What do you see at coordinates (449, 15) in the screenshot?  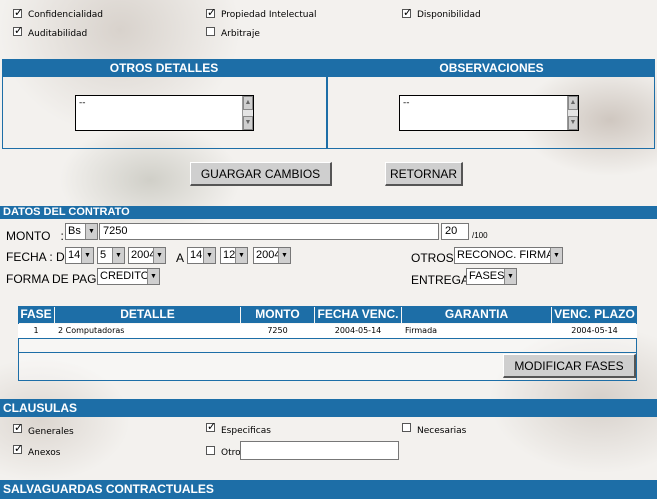 I see `disponibilidad-label: Disponibilidad` at bounding box center [449, 15].